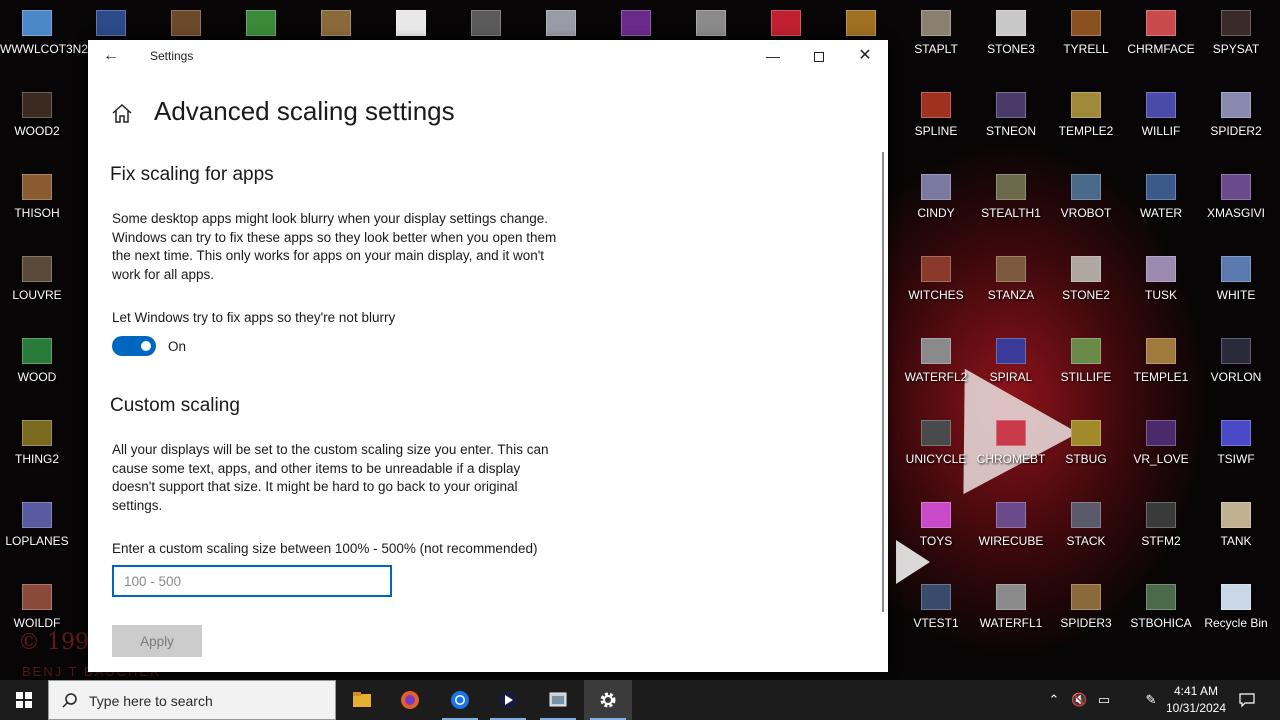  I want to click on taskbar-photos, so click(558, 700).